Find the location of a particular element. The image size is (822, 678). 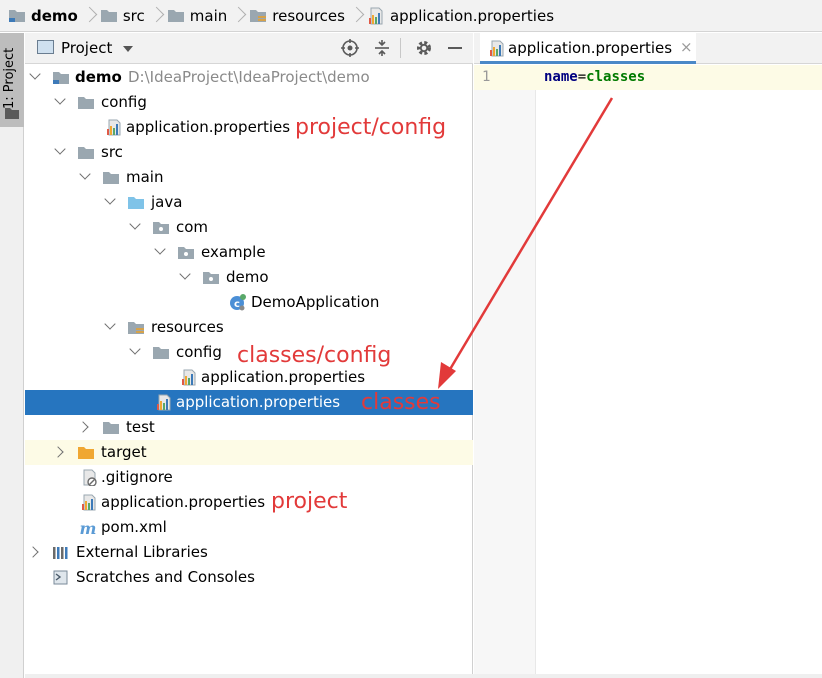

svg-text: m is located at coordinates (88, 527).